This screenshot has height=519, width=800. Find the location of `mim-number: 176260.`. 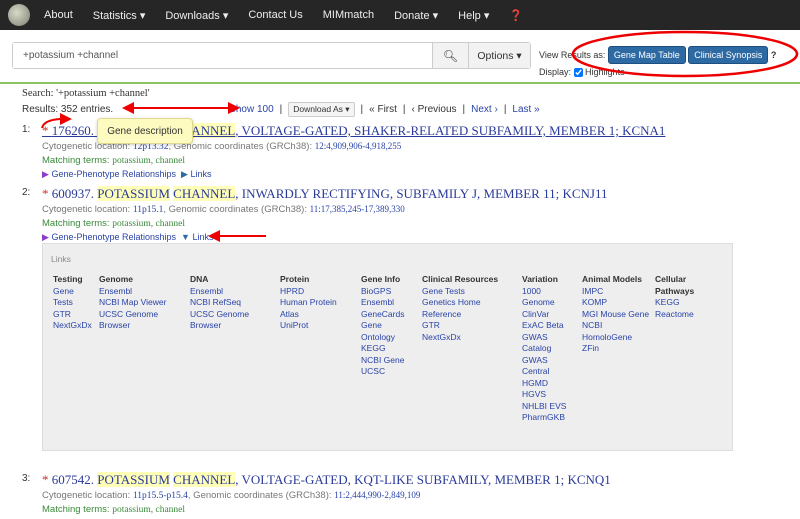

mim-number: 176260. is located at coordinates (73, 130).